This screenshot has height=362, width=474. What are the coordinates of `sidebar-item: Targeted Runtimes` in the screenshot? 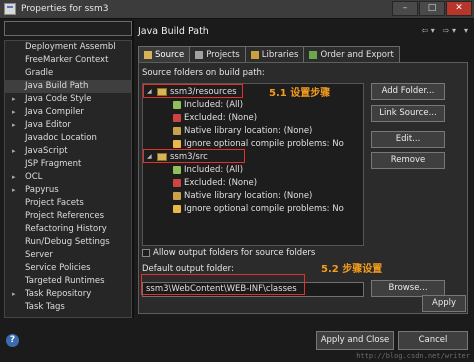 It's located at (68, 281).